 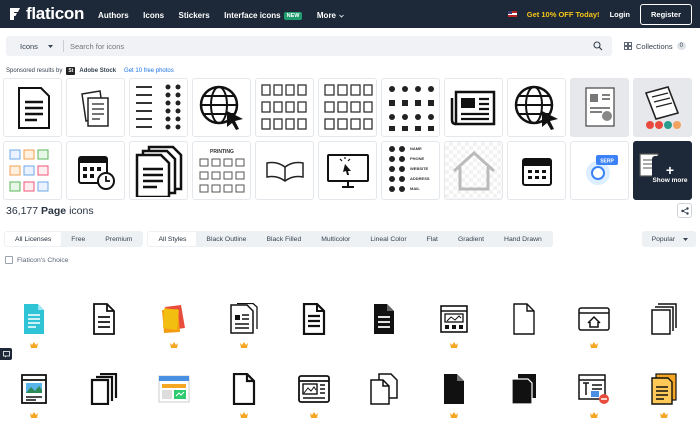 What do you see at coordinates (471, 239) in the screenshot?
I see `filter-gradient: Gradient` at bounding box center [471, 239].